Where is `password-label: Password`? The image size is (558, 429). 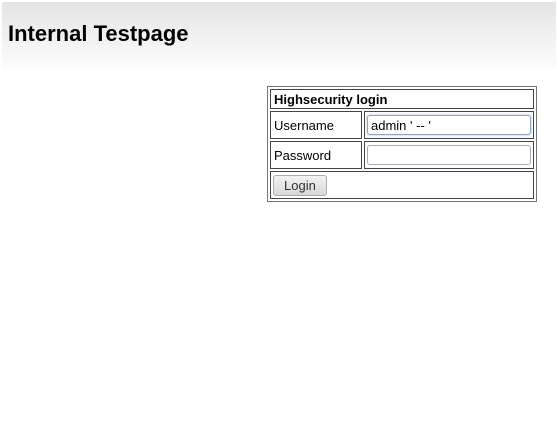 password-label: Password is located at coordinates (316, 155).